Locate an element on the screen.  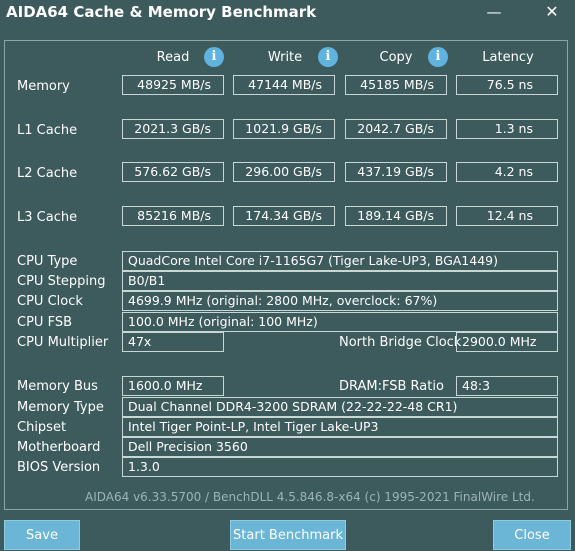
cpu-multiplier-label: CPU Multiplier is located at coordinates (63, 342).